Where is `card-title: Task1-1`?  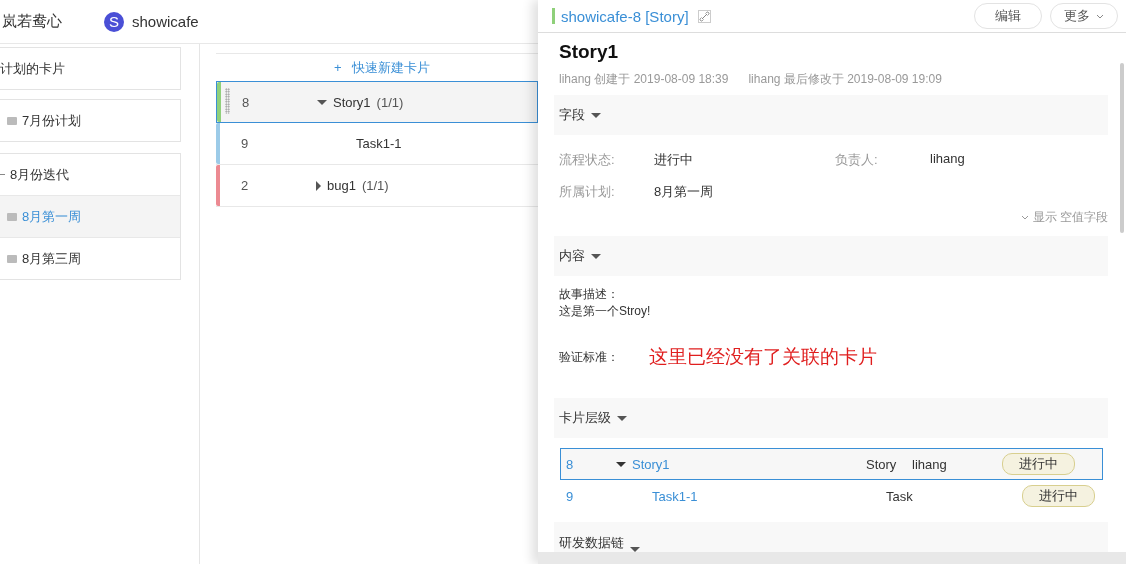
card-title: Task1-1 is located at coordinates (379, 143).